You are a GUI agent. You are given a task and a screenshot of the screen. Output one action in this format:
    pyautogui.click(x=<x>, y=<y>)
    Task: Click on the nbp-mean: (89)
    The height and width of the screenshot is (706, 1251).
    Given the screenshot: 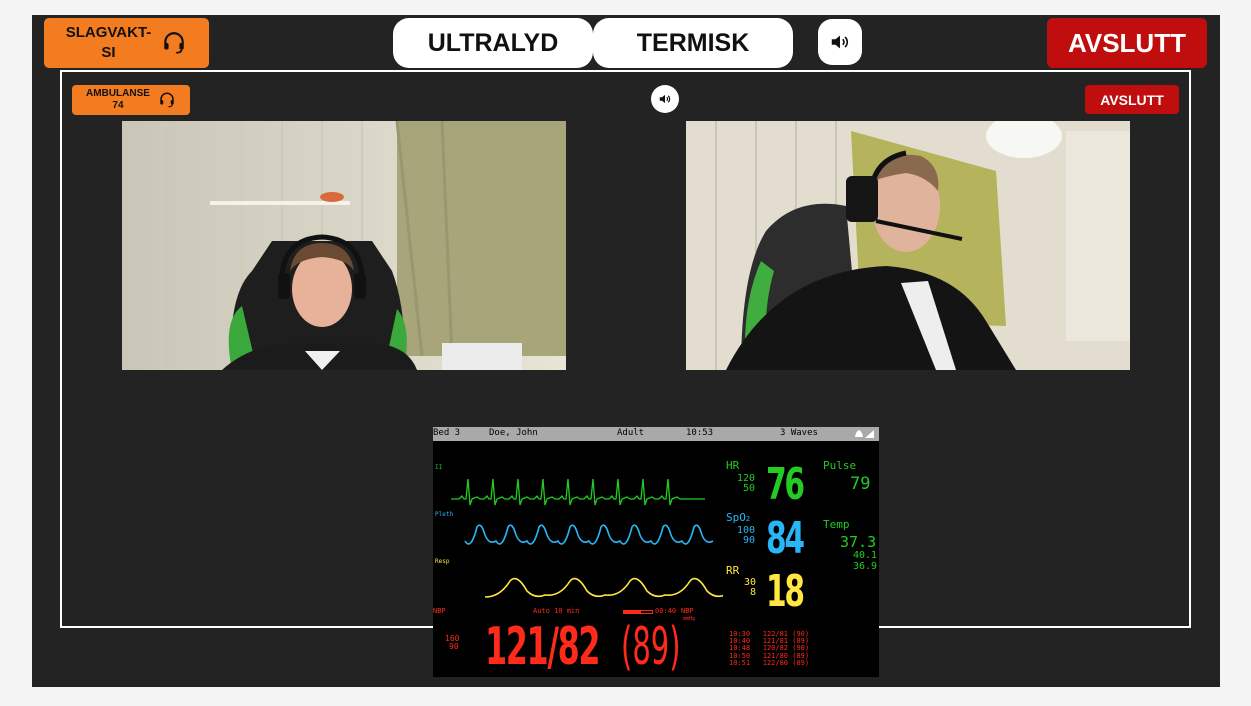 What is the action you would take?
    pyautogui.click(x=651, y=647)
    